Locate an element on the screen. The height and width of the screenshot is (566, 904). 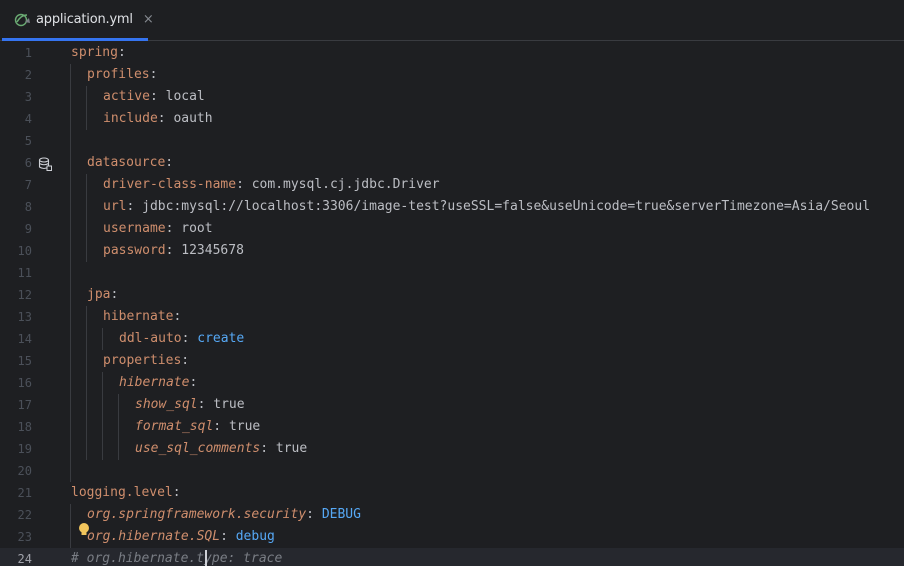
line-number: 13 is located at coordinates (24, 317).